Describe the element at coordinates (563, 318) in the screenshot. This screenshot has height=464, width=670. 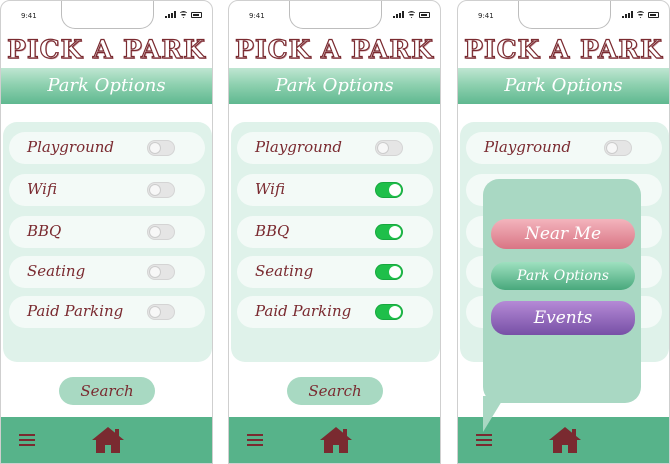
I see `events-button: Events` at that location.